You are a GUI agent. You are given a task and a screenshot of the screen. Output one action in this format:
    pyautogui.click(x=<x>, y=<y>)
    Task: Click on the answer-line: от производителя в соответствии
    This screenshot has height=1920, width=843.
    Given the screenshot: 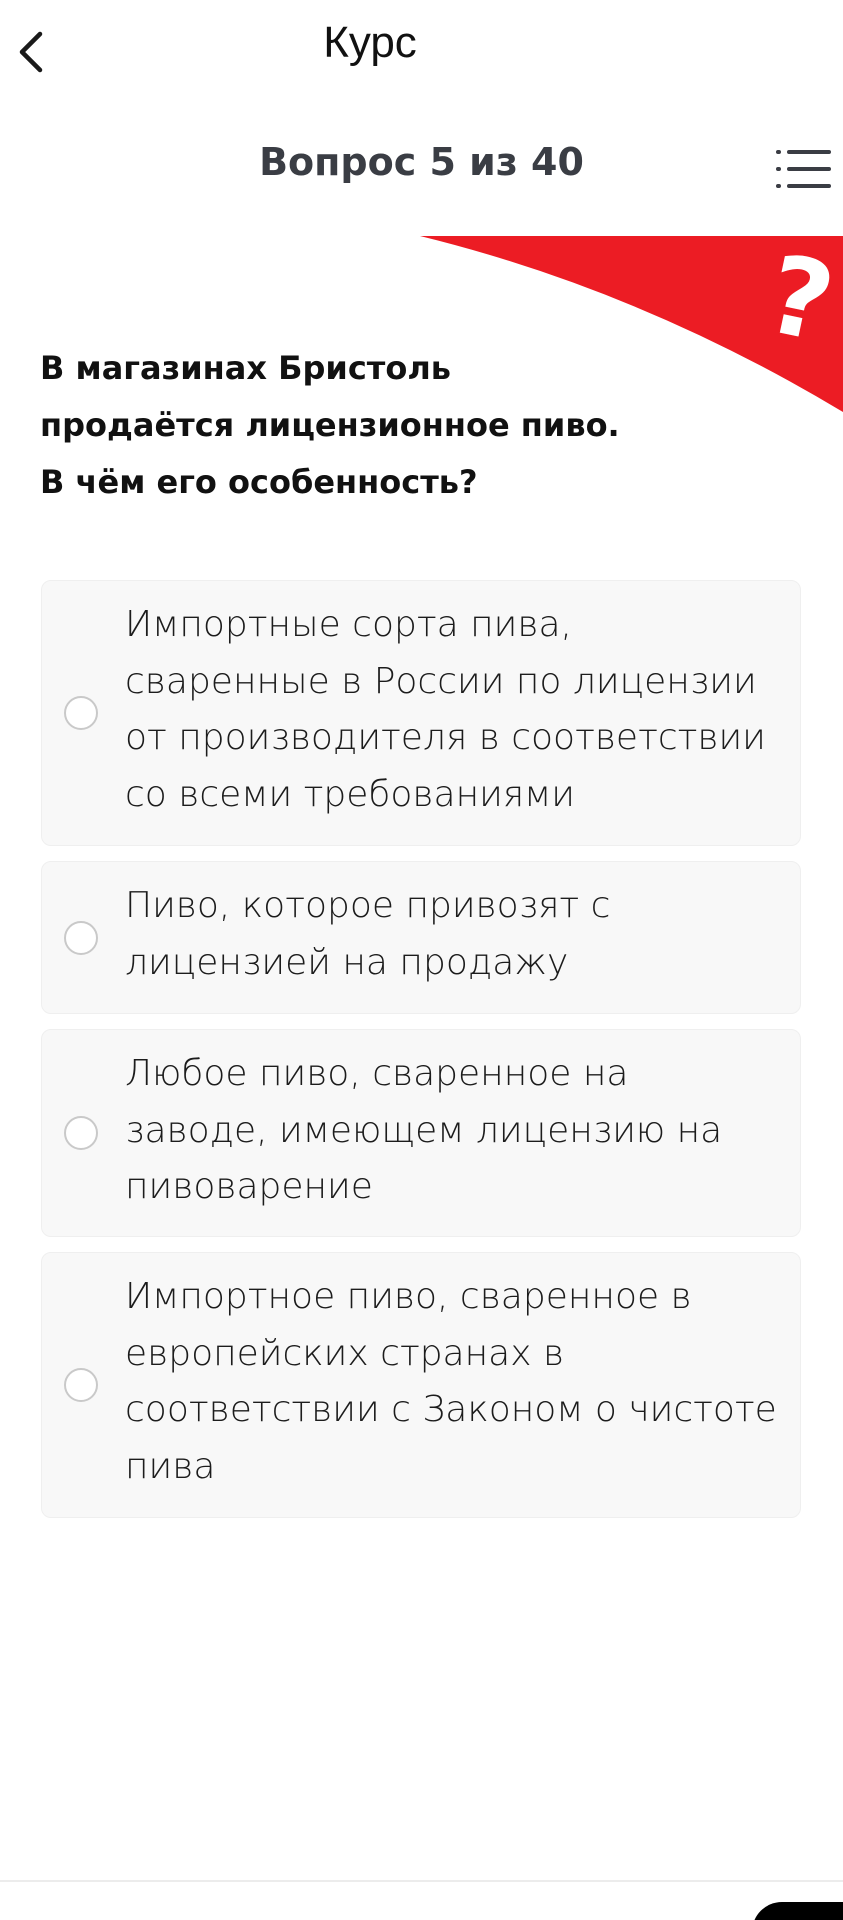 What is the action you would take?
    pyautogui.click(x=445, y=737)
    